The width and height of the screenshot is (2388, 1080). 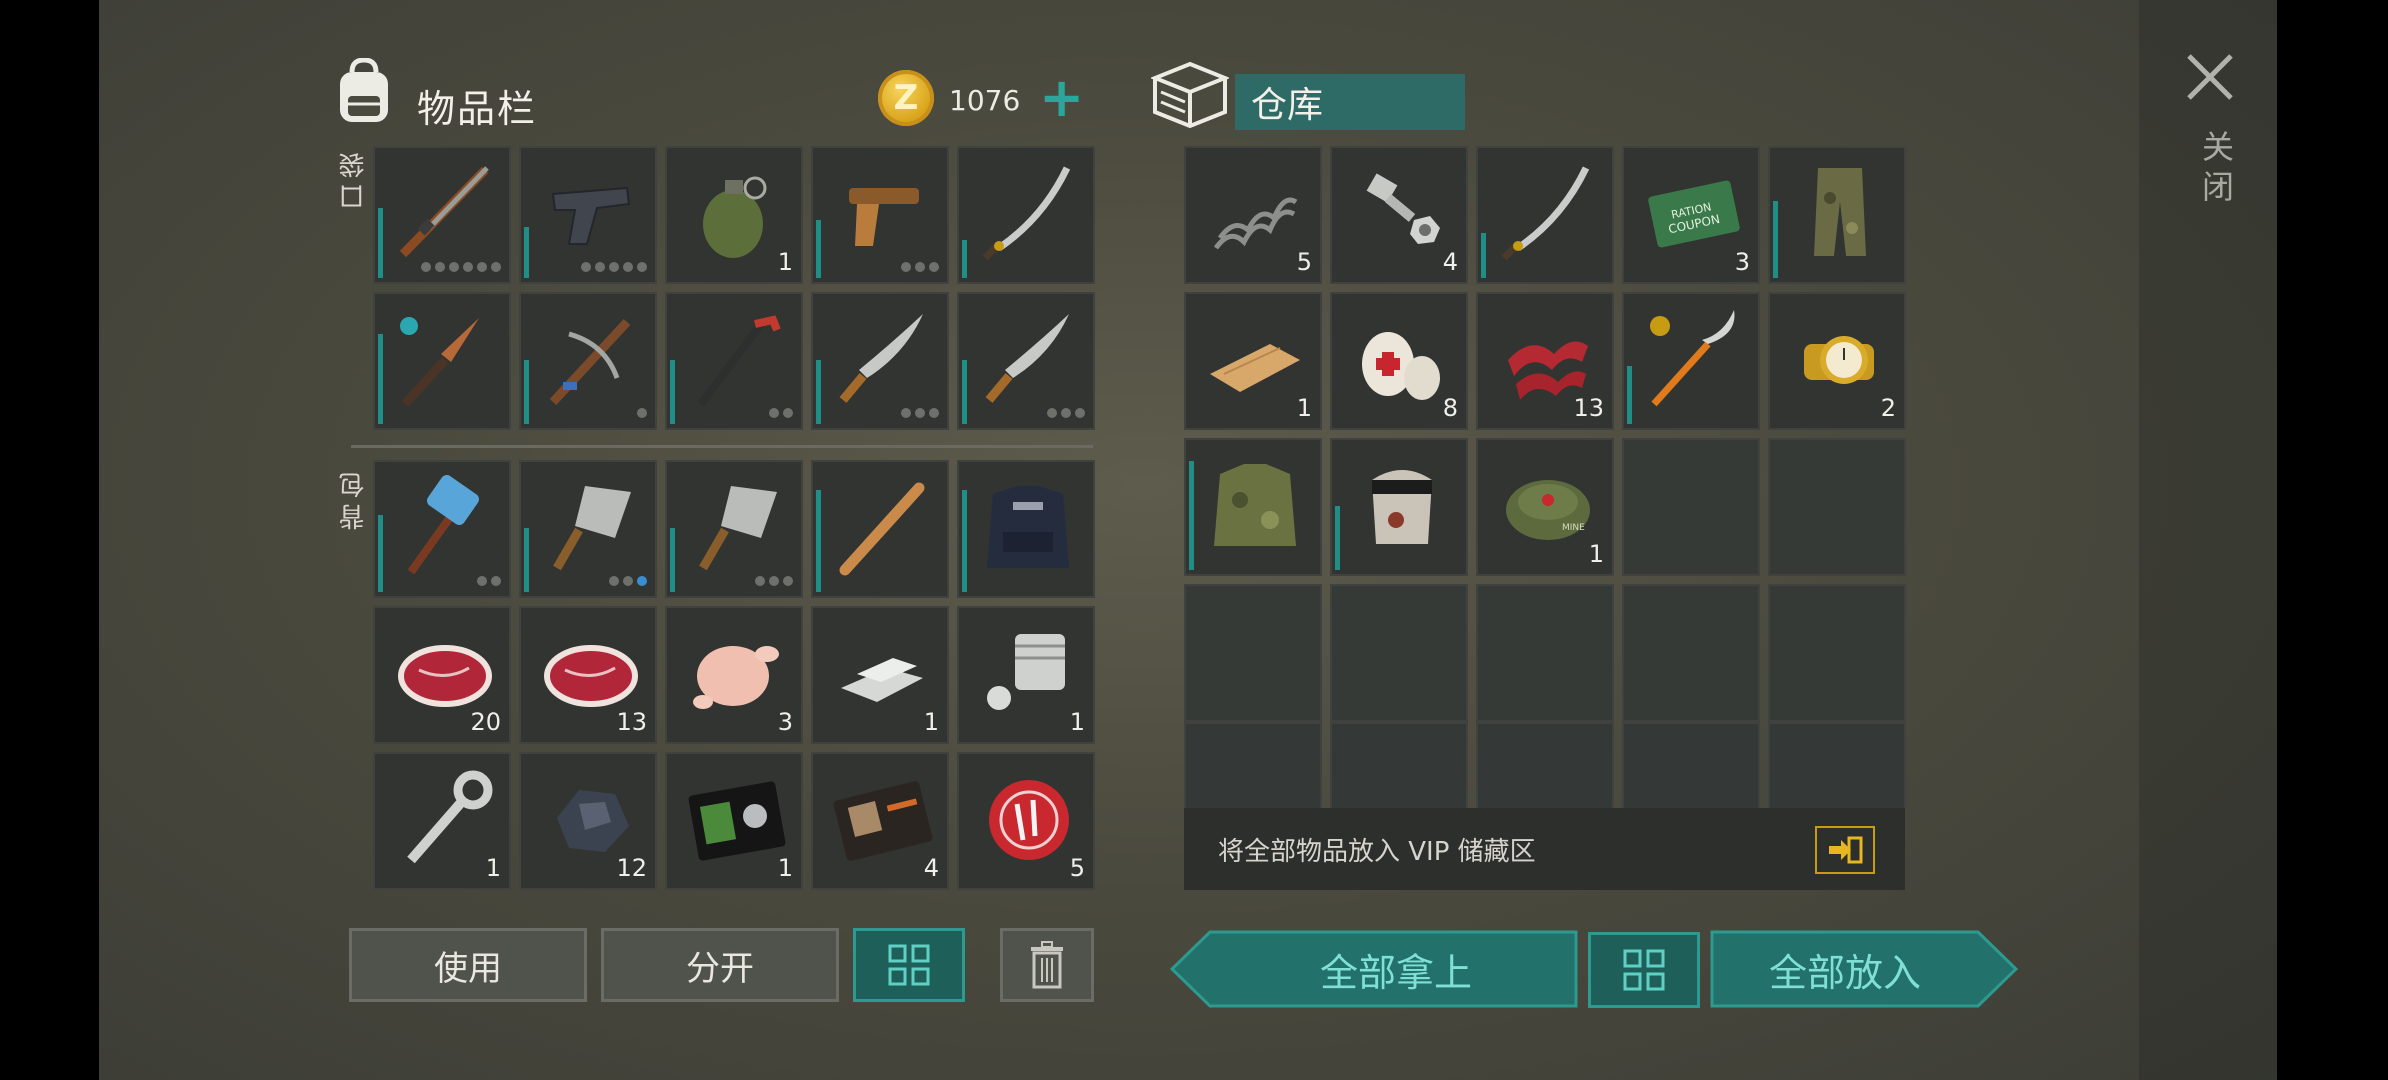 What do you see at coordinates (1837, 361) in the screenshot?
I see `item-slot: 2` at bounding box center [1837, 361].